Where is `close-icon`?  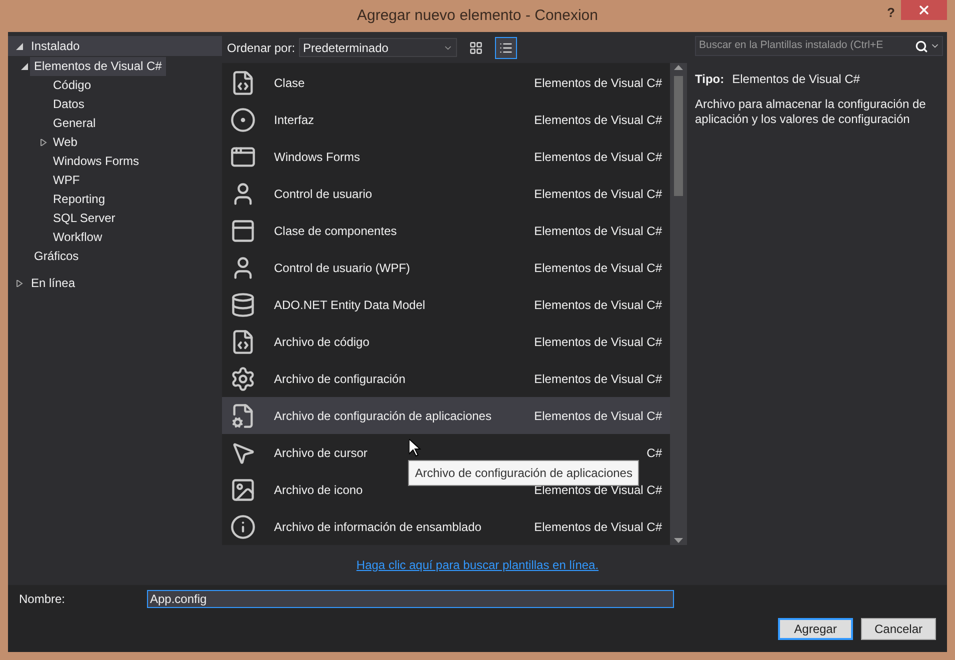
close-icon is located at coordinates (924, 10).